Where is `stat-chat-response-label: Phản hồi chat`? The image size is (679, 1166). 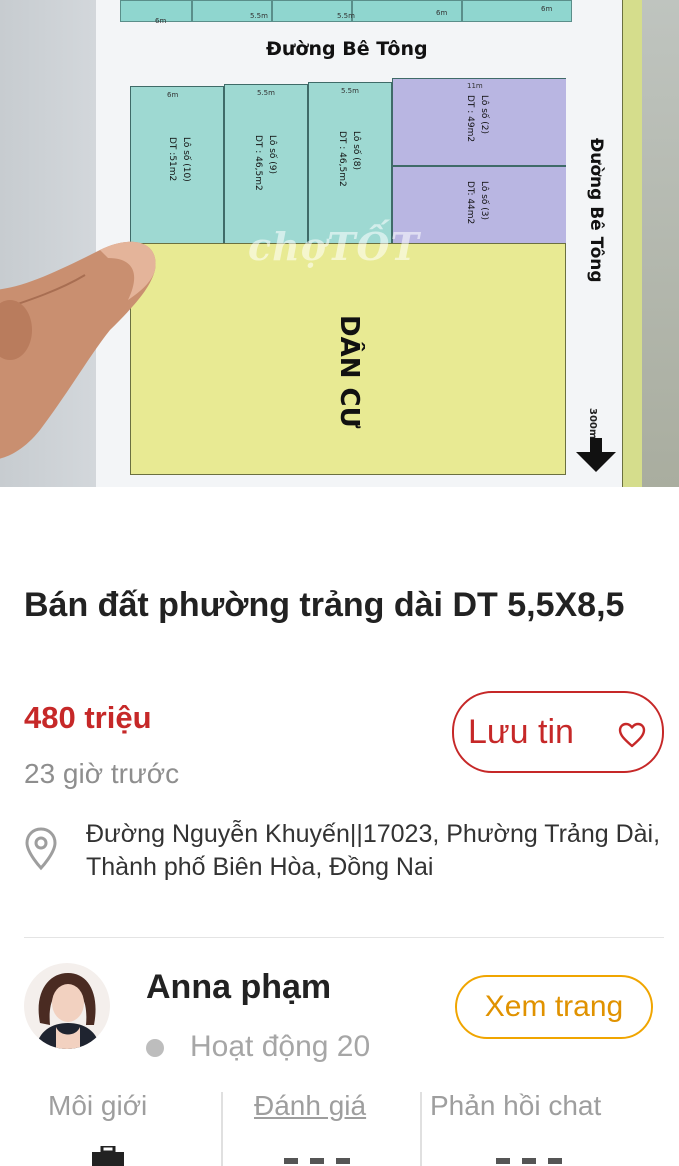
stat-chat-response-label: Phản hồi chat is located at coordinates (516, 1105).